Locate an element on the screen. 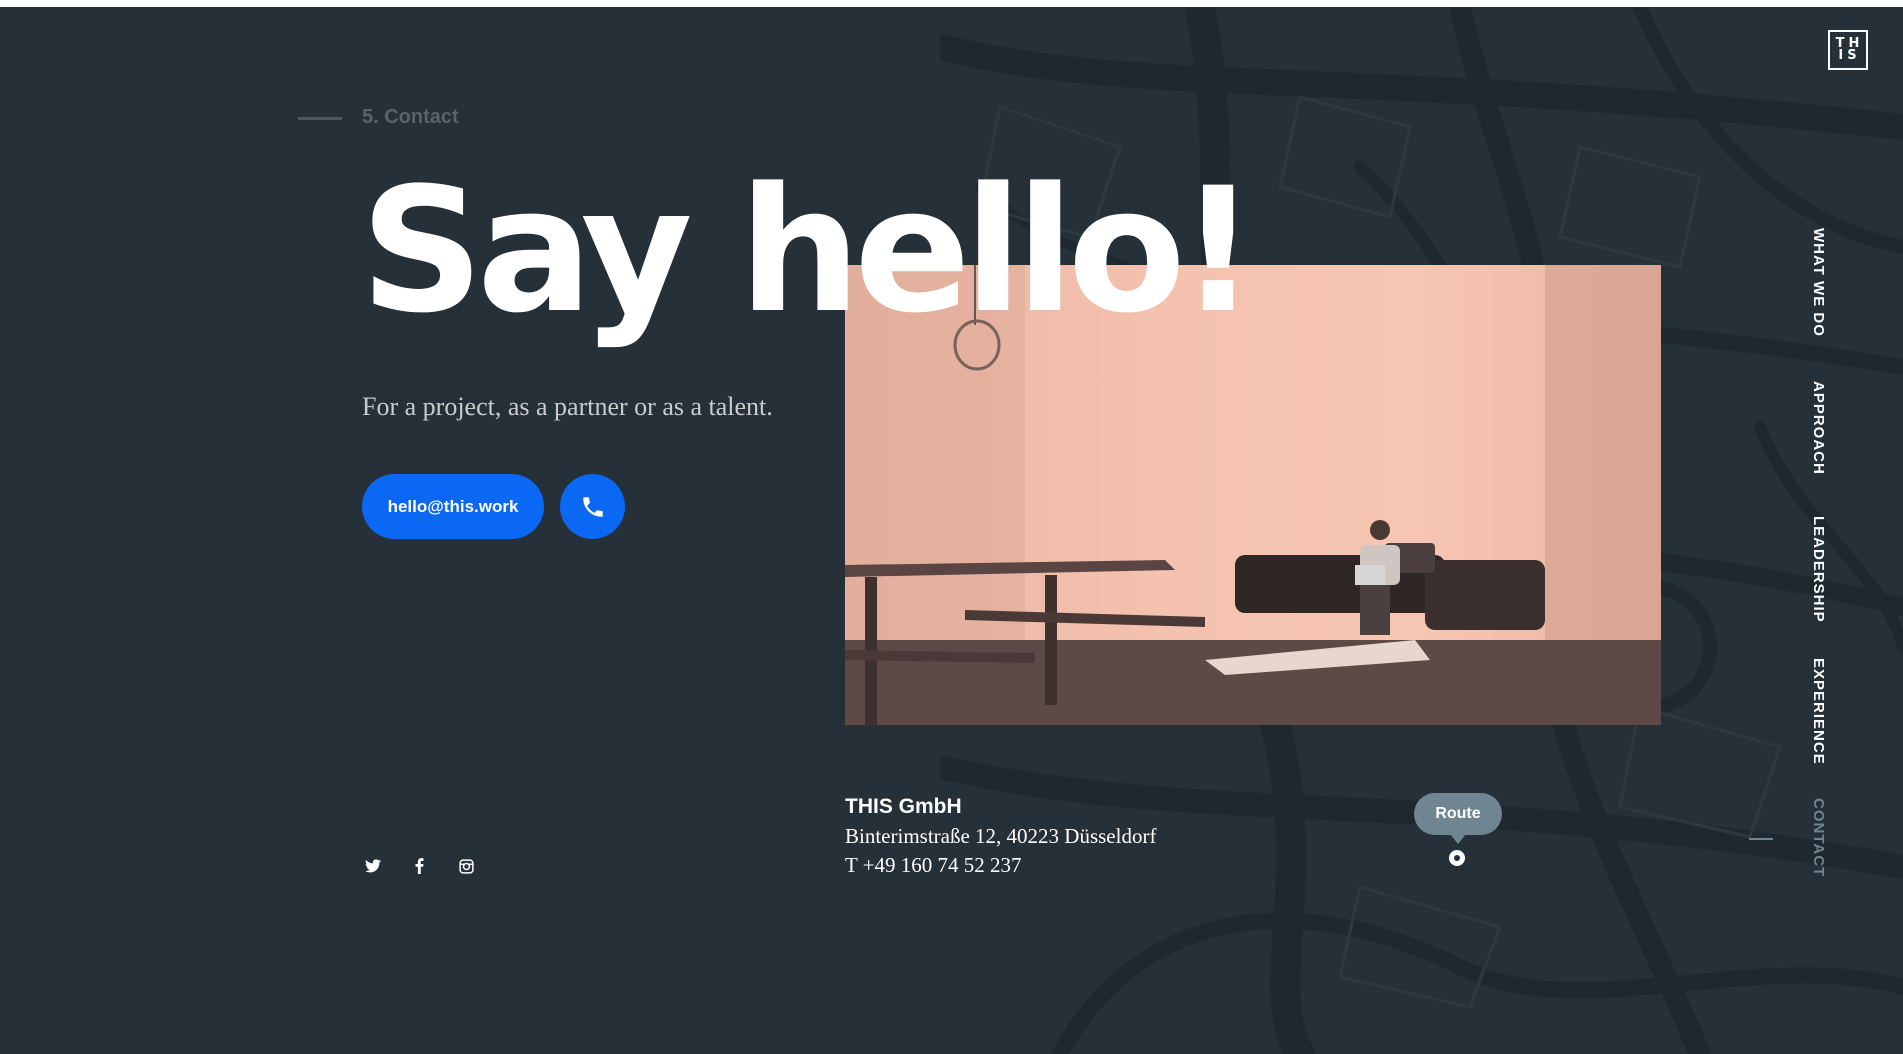 This screenshot has height=1054, width=1903. route-button: Route is located at coordinates (1458, 814).